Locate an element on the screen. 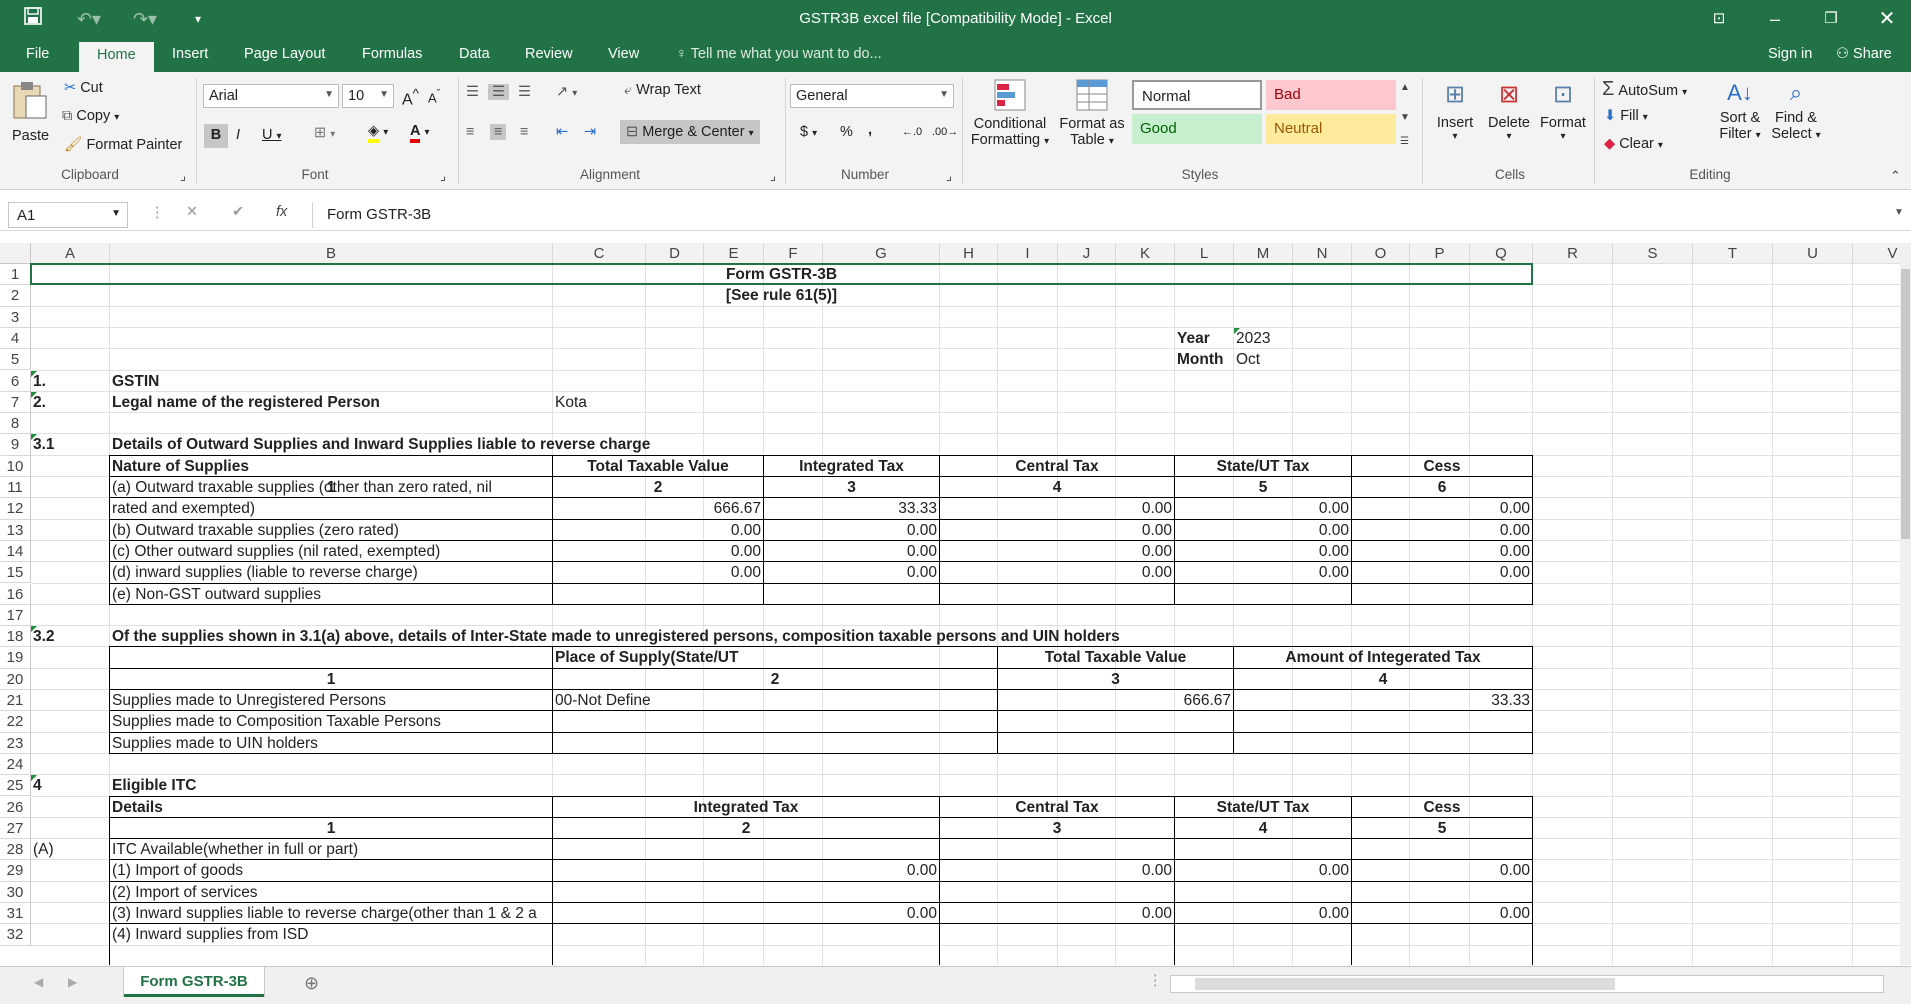 This screenshot has width=1911, height=1004. underline-icon: U ▾ is located at coordinates (272, 135).